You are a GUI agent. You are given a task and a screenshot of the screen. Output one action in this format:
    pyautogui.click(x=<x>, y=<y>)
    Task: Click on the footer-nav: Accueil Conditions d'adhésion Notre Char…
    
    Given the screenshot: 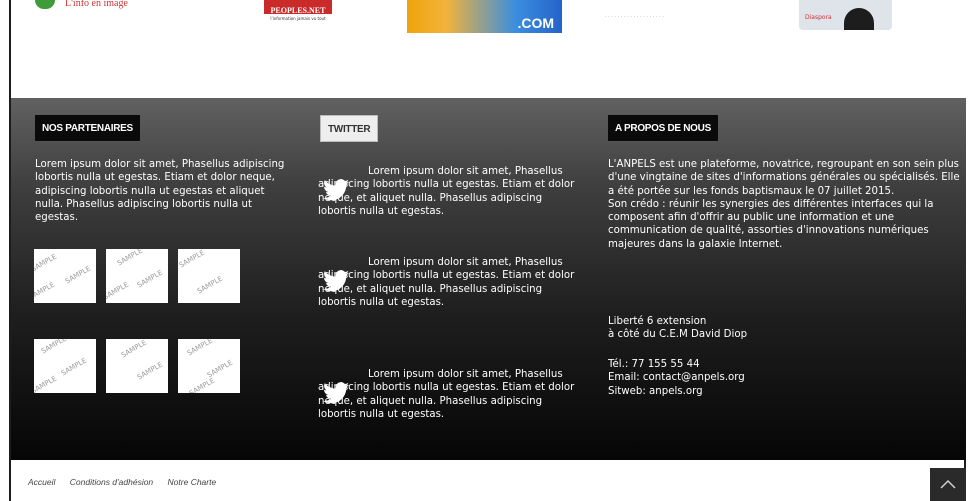 What is the action you would take?
    pyautogui.click(x=128, y=482)
    